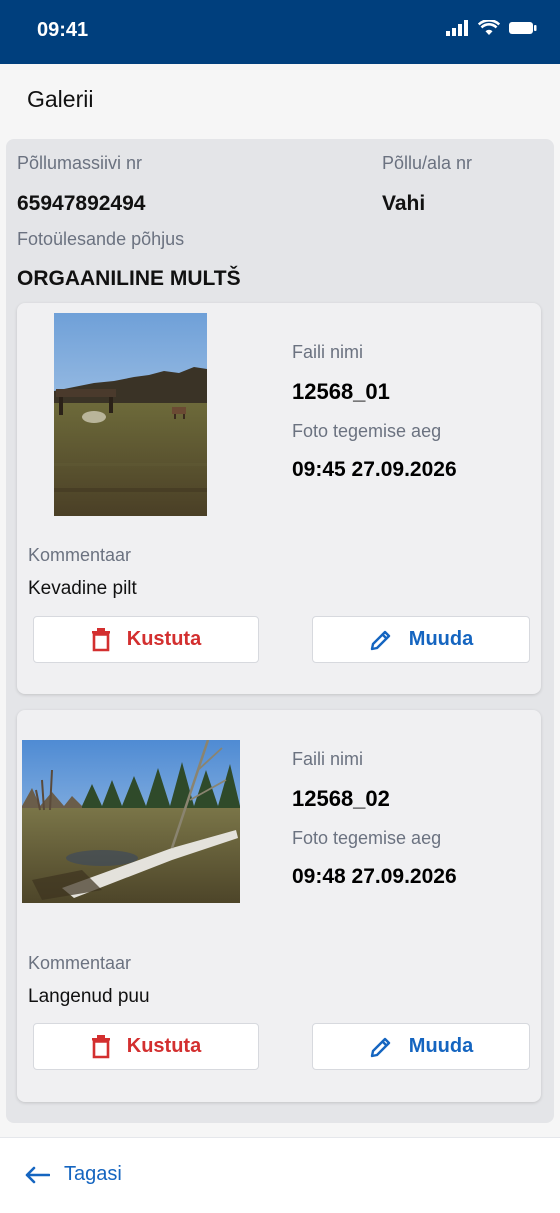 The height and width of the screenshot is (1213, 560). Describe the element at coordinates (457, 28) in the screenshot. I see `signal-icon` at that location.